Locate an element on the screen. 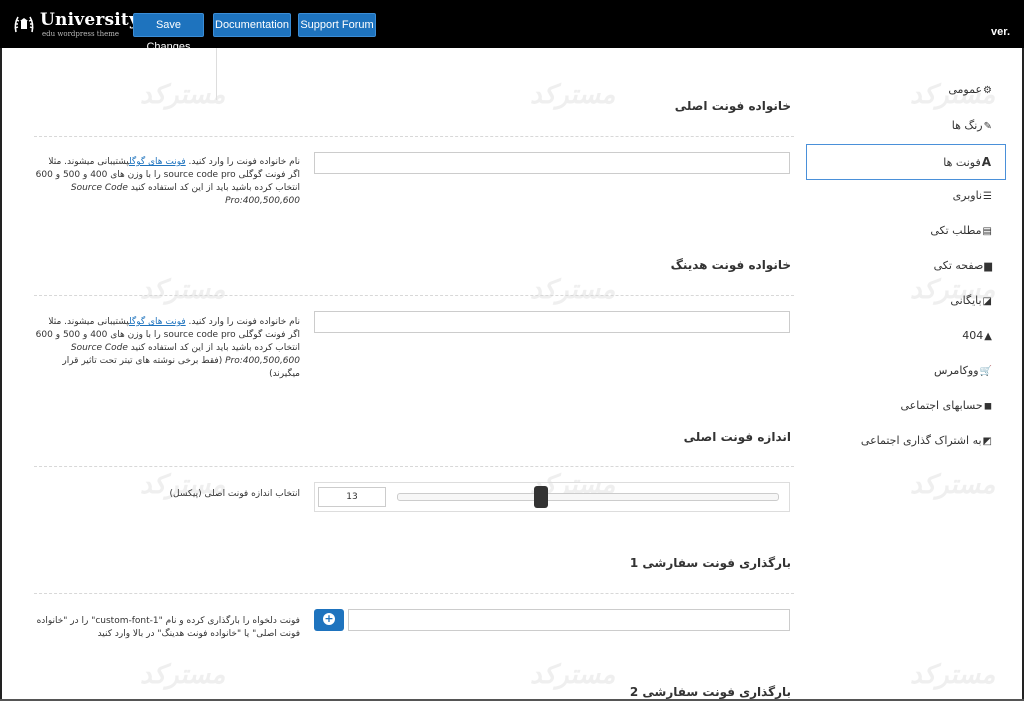 This screenshot has width=1024, height=701. sidebar-item-label: فونت ها is located at coordinates (962, 162).